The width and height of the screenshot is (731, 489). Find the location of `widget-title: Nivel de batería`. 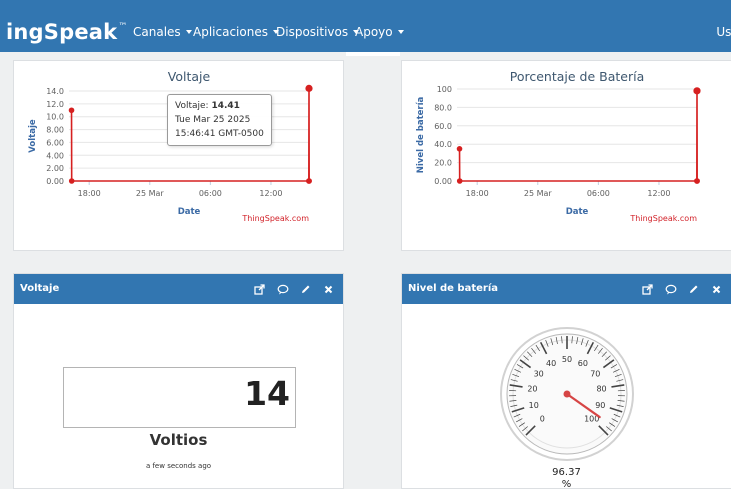

widget-title: Nivel de batería is located at coordinates (453, 288).